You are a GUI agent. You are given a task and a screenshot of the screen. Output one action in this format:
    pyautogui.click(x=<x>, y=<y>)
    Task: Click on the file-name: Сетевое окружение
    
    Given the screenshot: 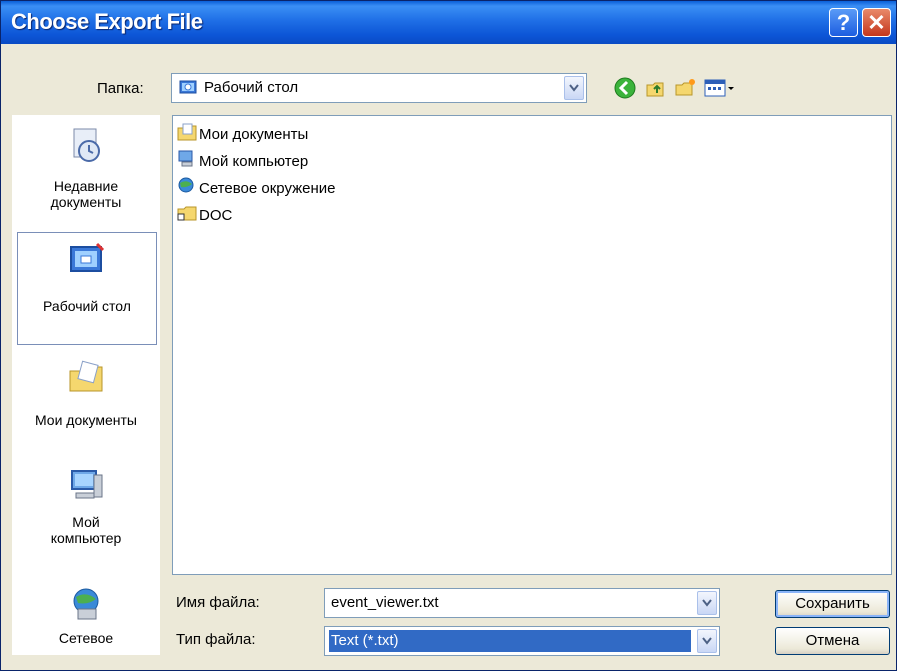 What is the action you would take?
    pyautogui.click(x=267, y=188)
    